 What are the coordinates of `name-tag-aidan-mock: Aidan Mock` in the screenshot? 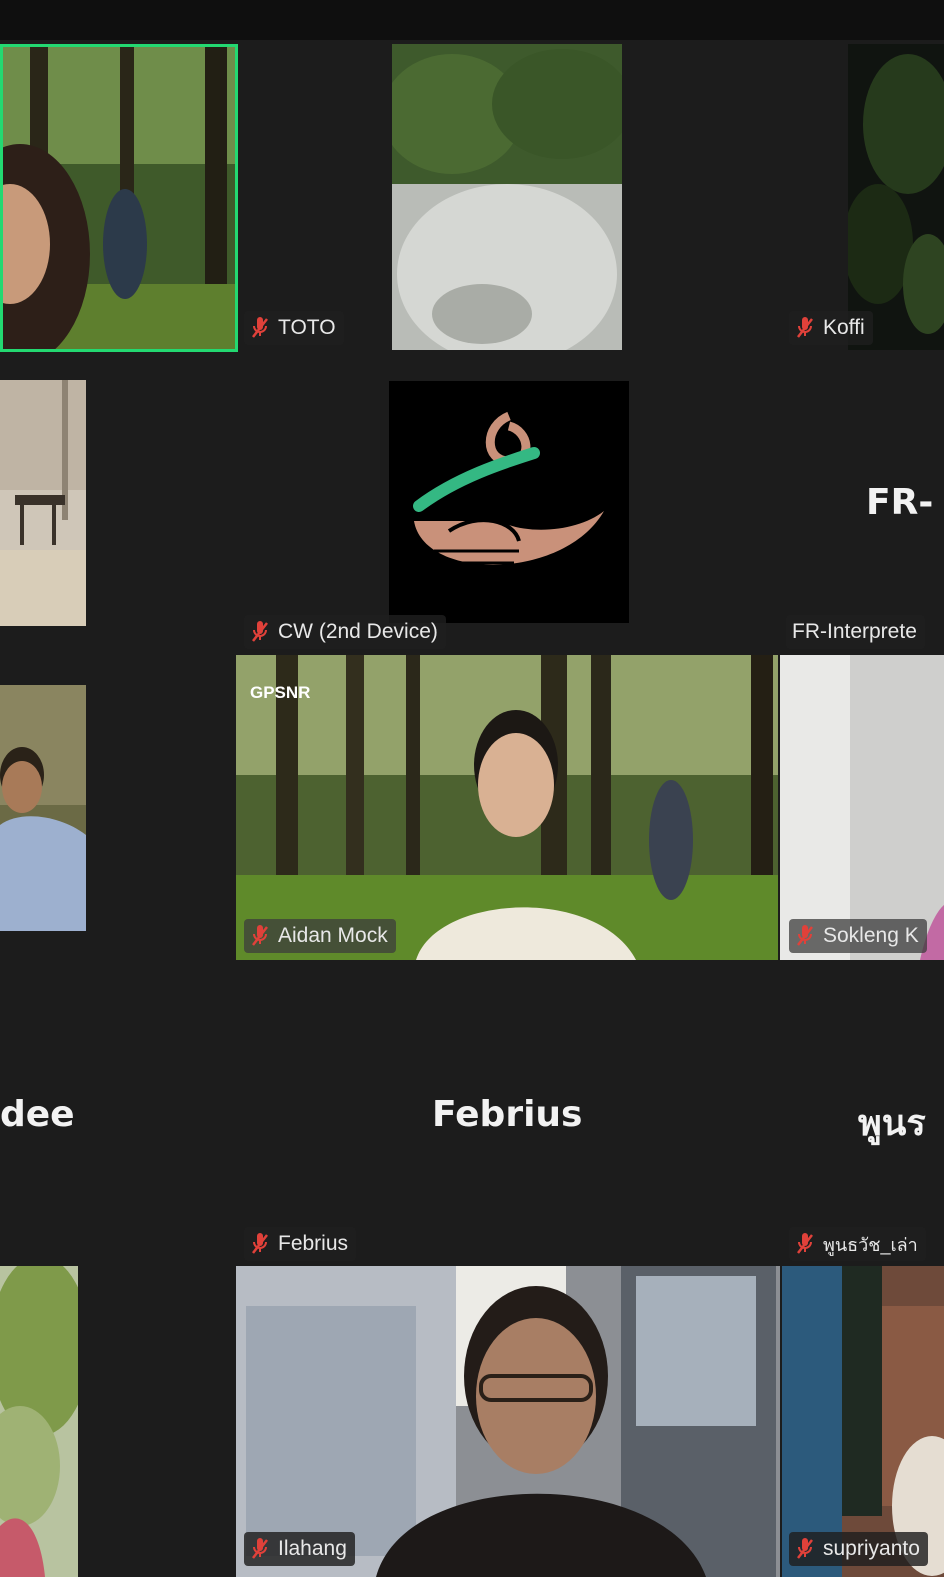 It's located at (320, 936).